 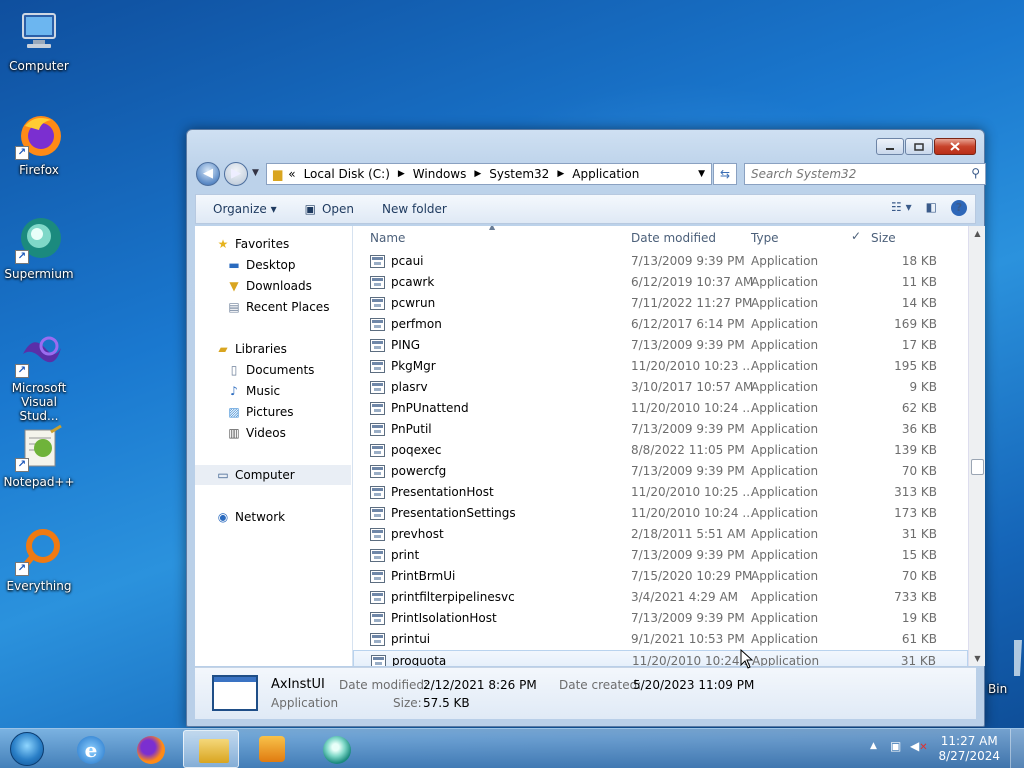 I want to click on file-size: 31 KB, so click(x=919, y=534).